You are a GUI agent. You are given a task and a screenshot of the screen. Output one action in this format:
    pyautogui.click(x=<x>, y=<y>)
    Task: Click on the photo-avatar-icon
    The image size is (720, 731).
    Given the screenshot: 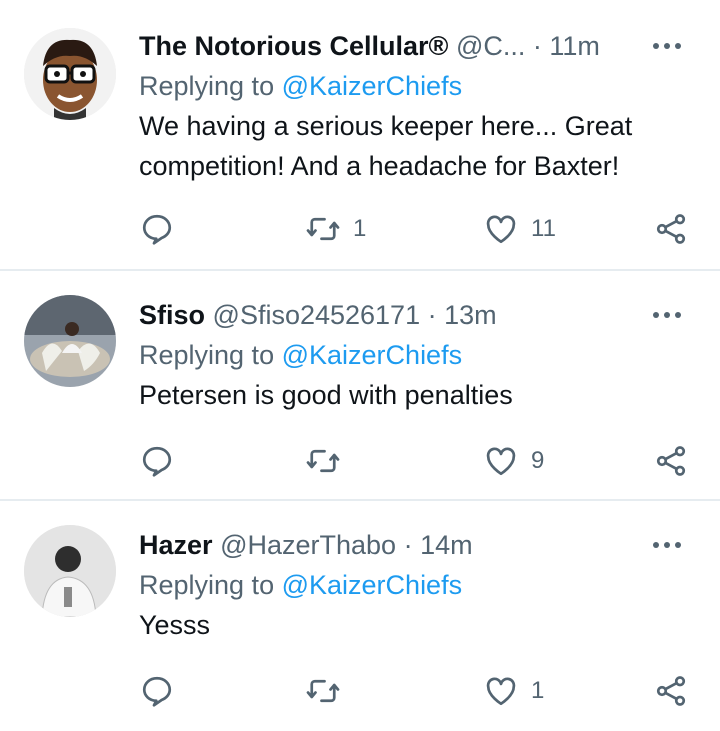 What is the action you would take?
    pyautogui.click(x=70, y=341)
    